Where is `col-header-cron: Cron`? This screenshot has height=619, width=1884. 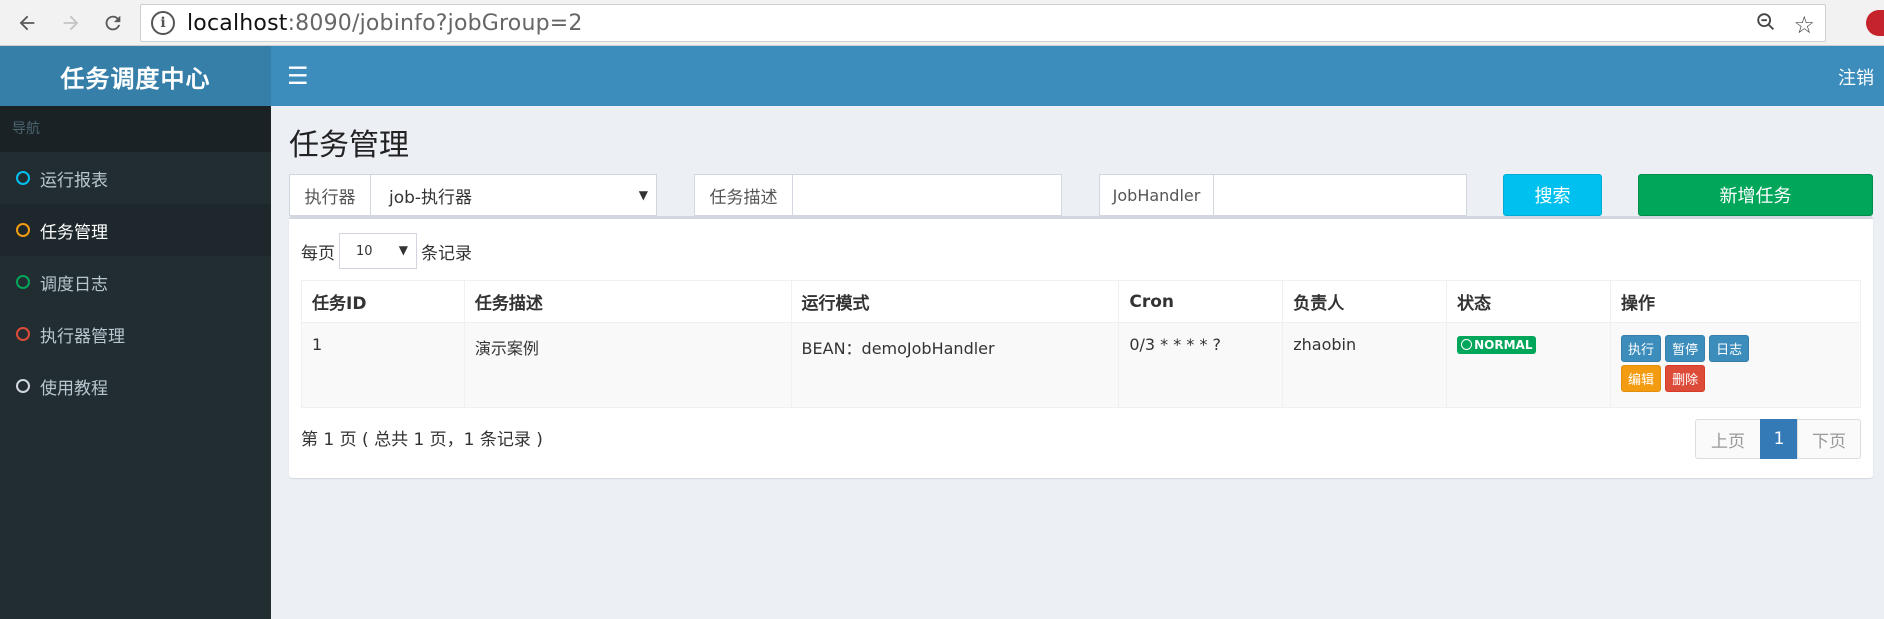 col-header-cron: Cron is located at coordinates (1201, 301).